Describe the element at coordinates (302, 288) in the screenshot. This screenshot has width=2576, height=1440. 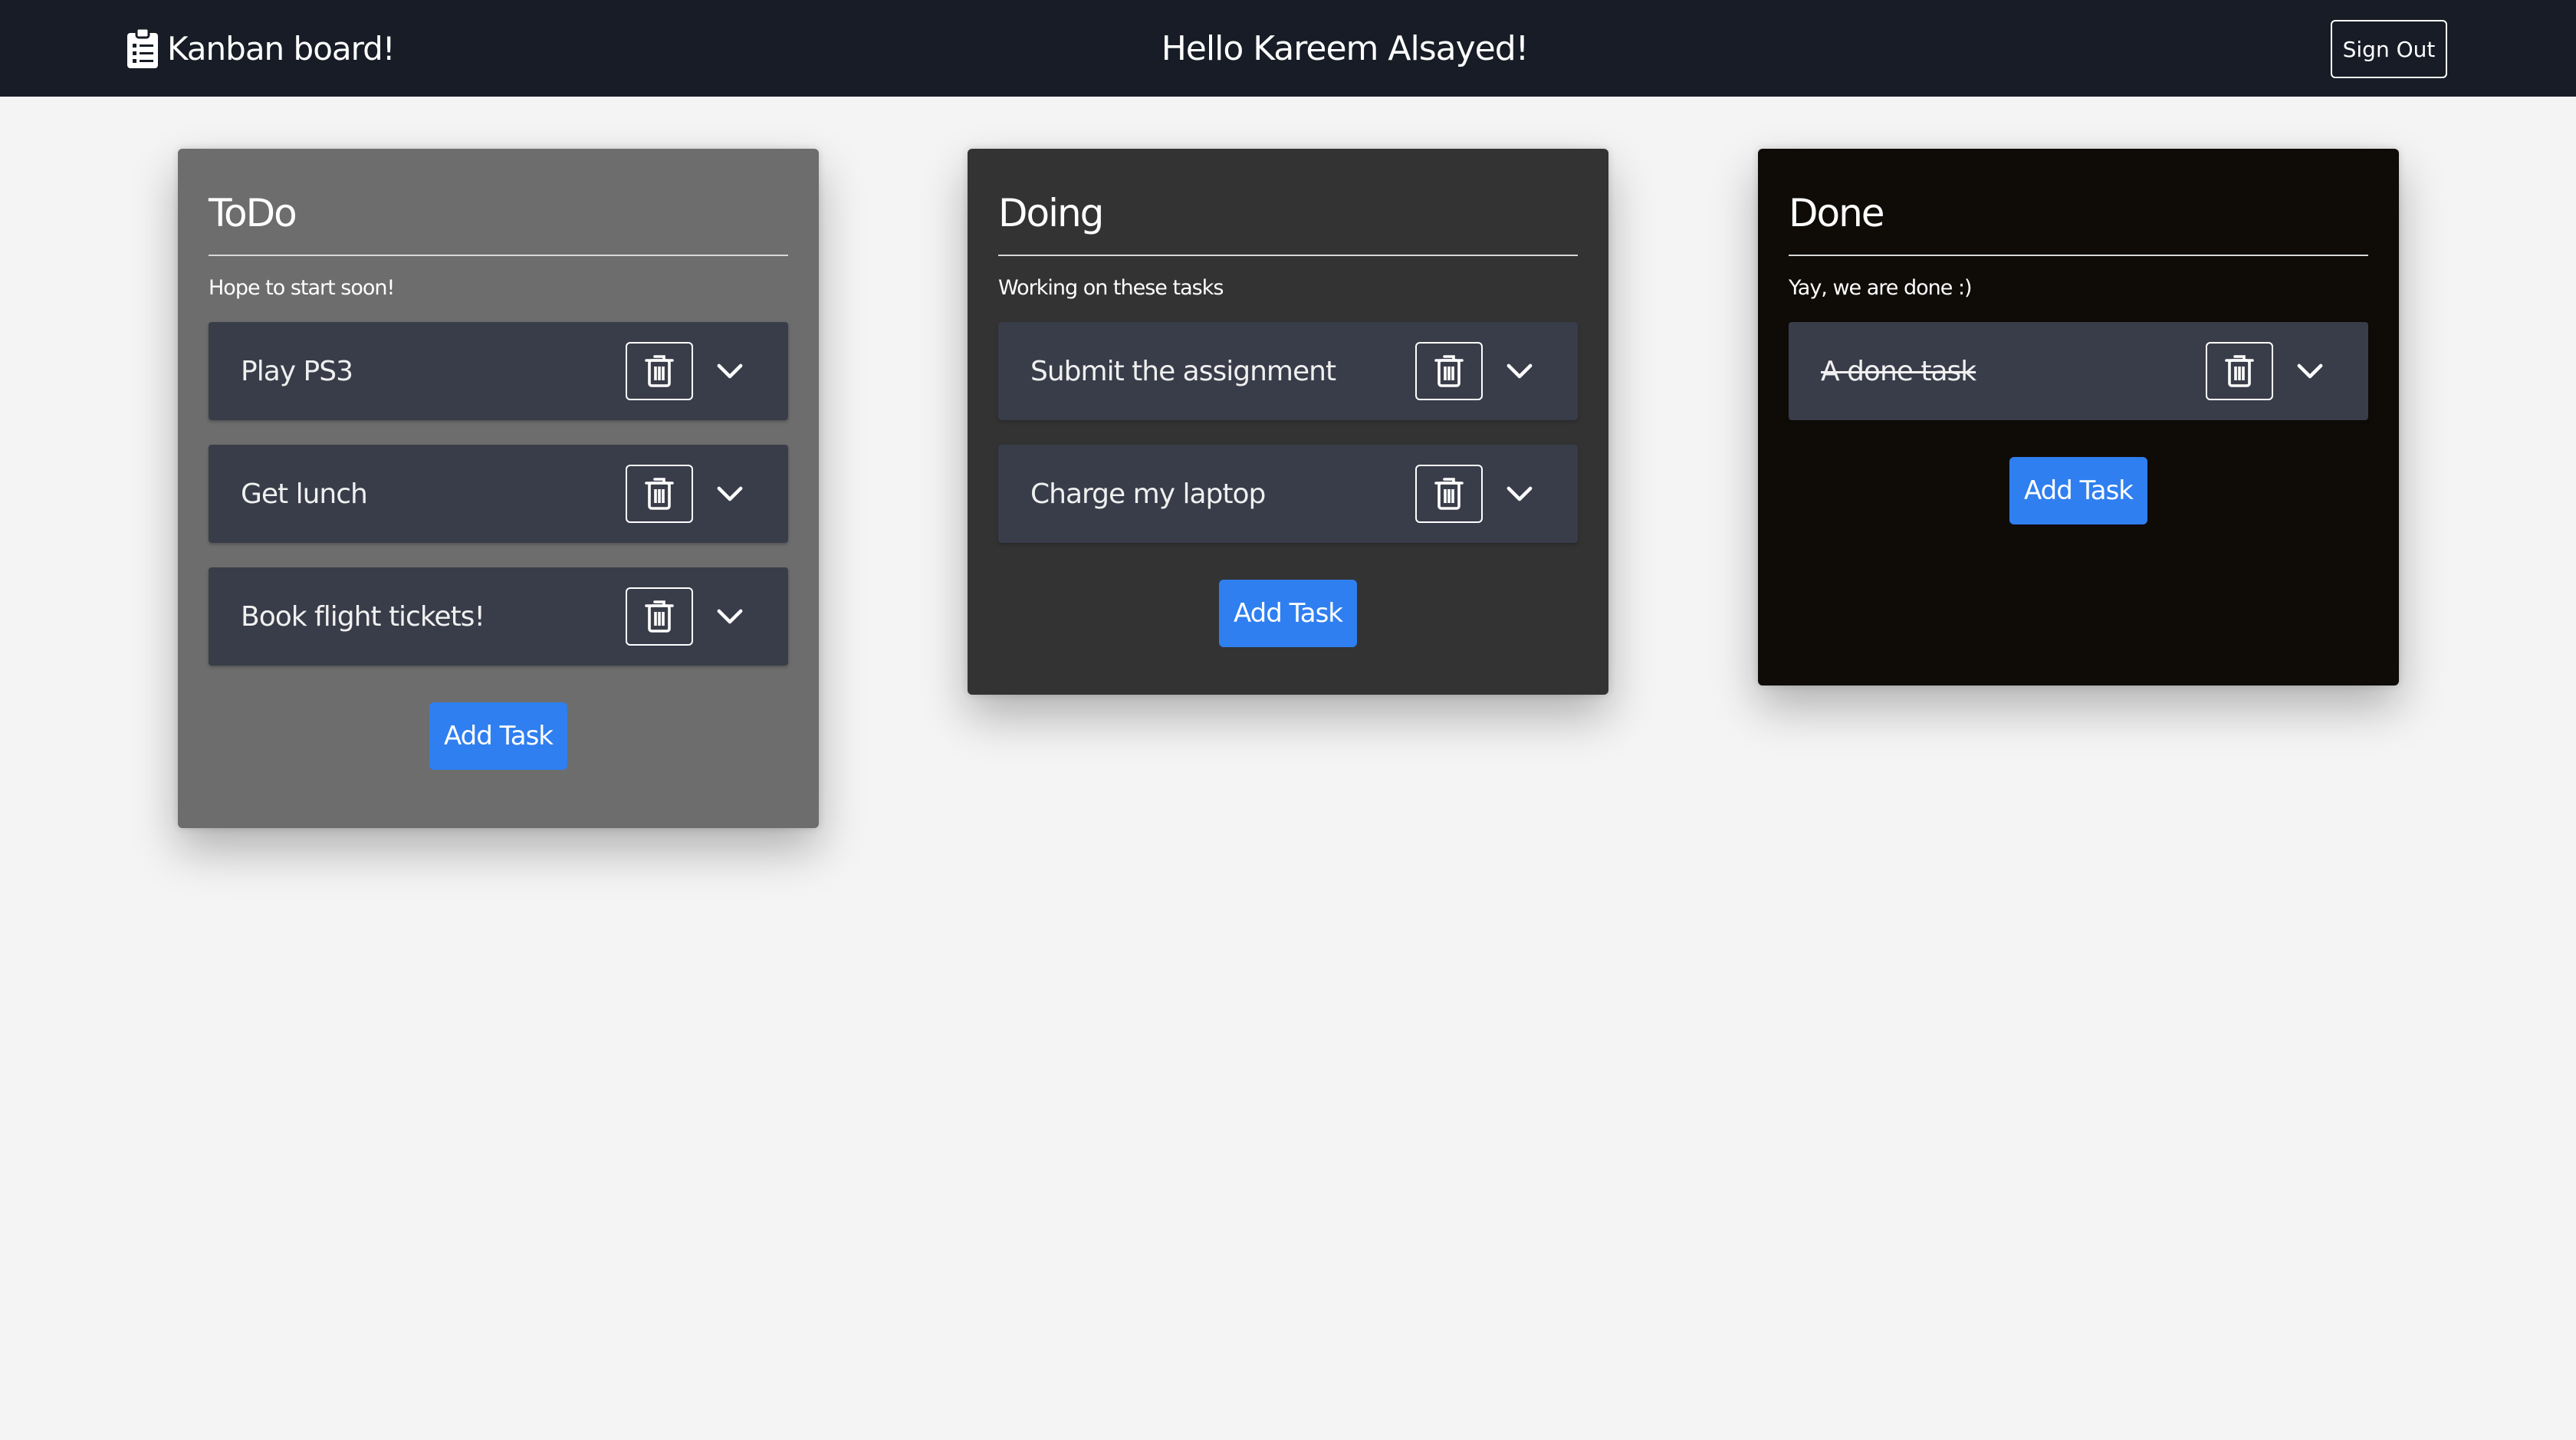
I see `column-subtitle: Hope to start soon!` at that location.